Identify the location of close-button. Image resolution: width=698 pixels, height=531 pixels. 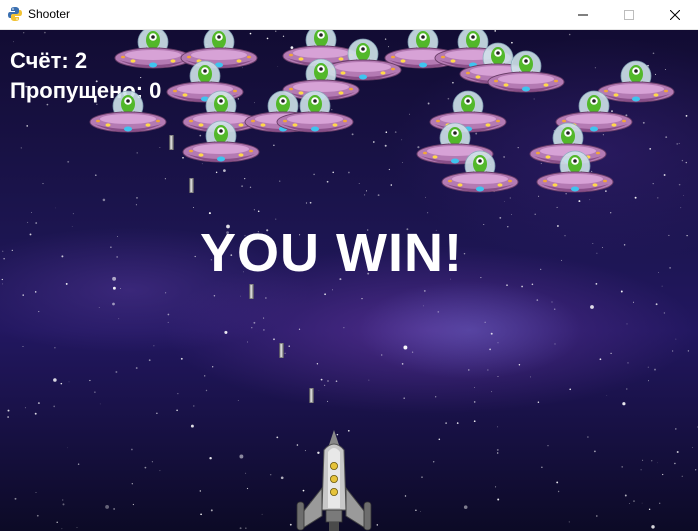
(675, 15).